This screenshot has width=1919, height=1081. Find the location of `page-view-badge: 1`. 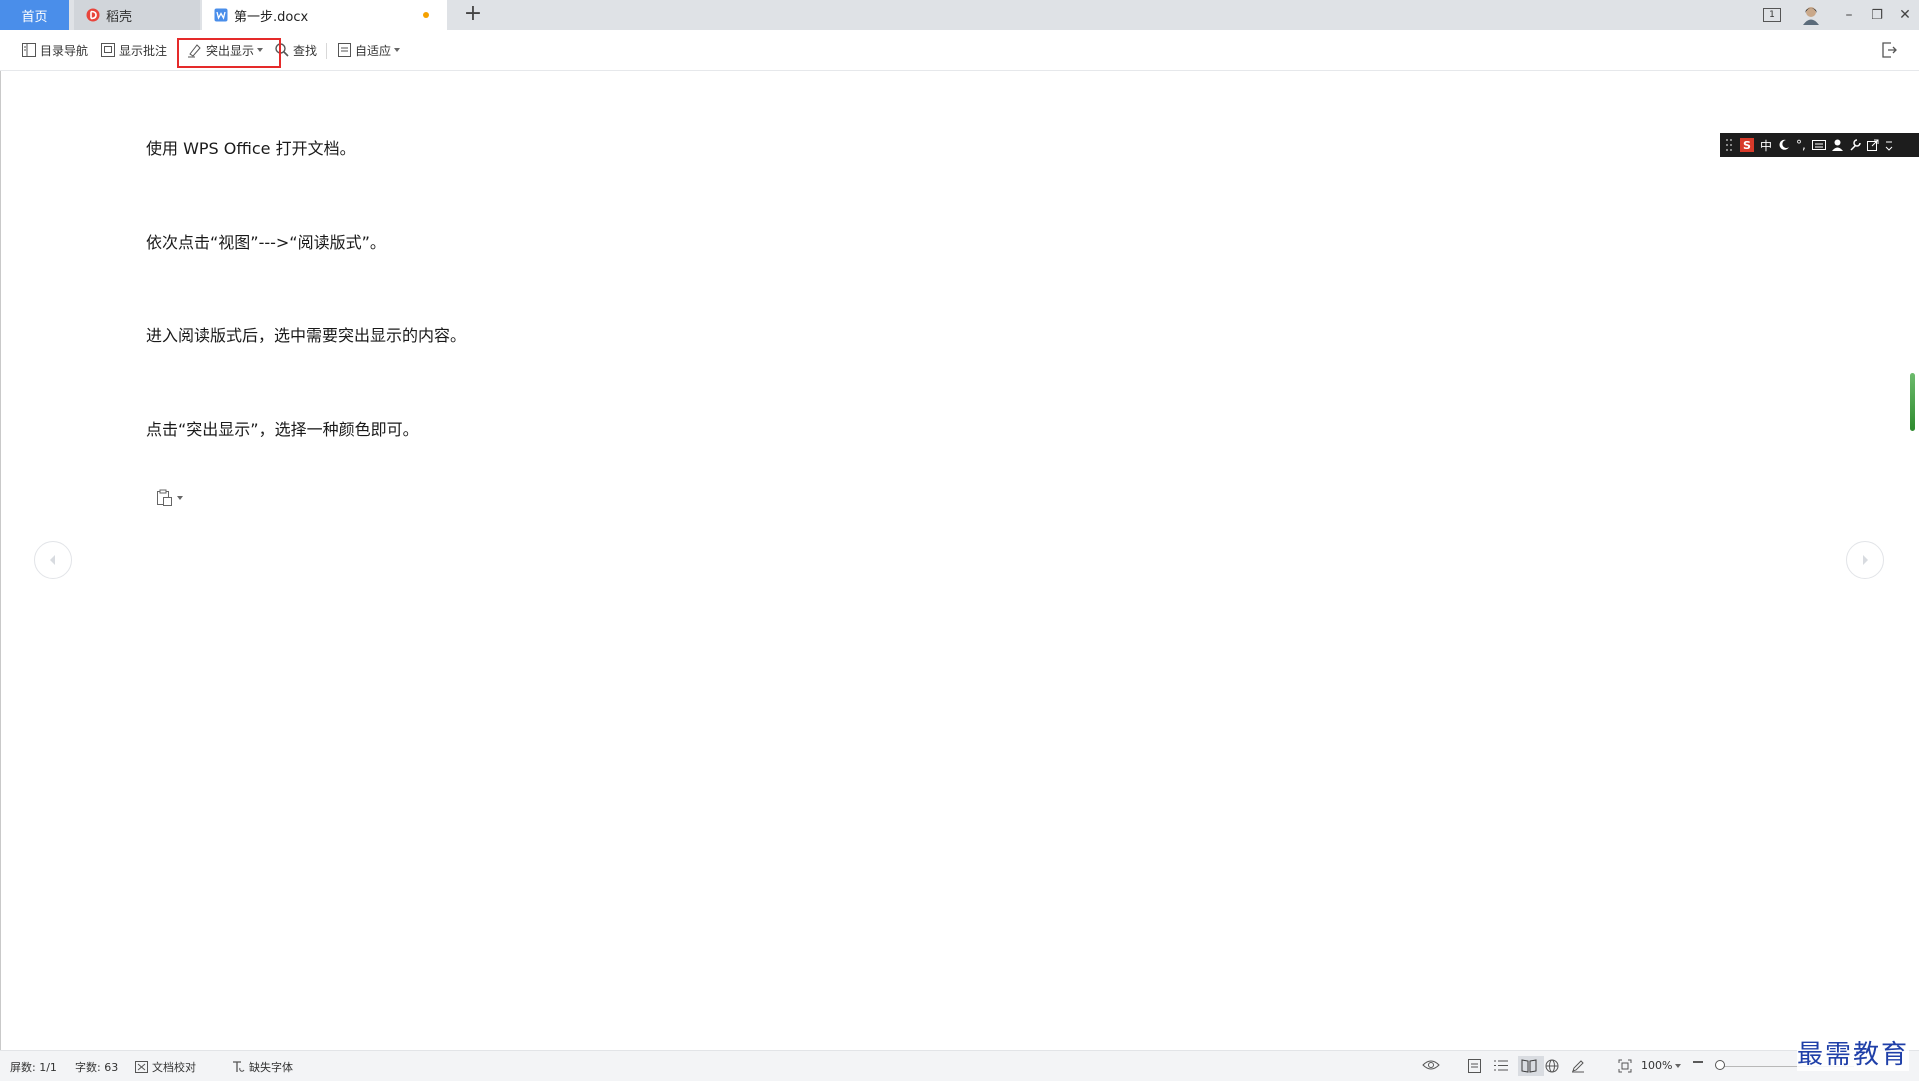

page-view-badge: 1 is located at coordinates (1772, 15).